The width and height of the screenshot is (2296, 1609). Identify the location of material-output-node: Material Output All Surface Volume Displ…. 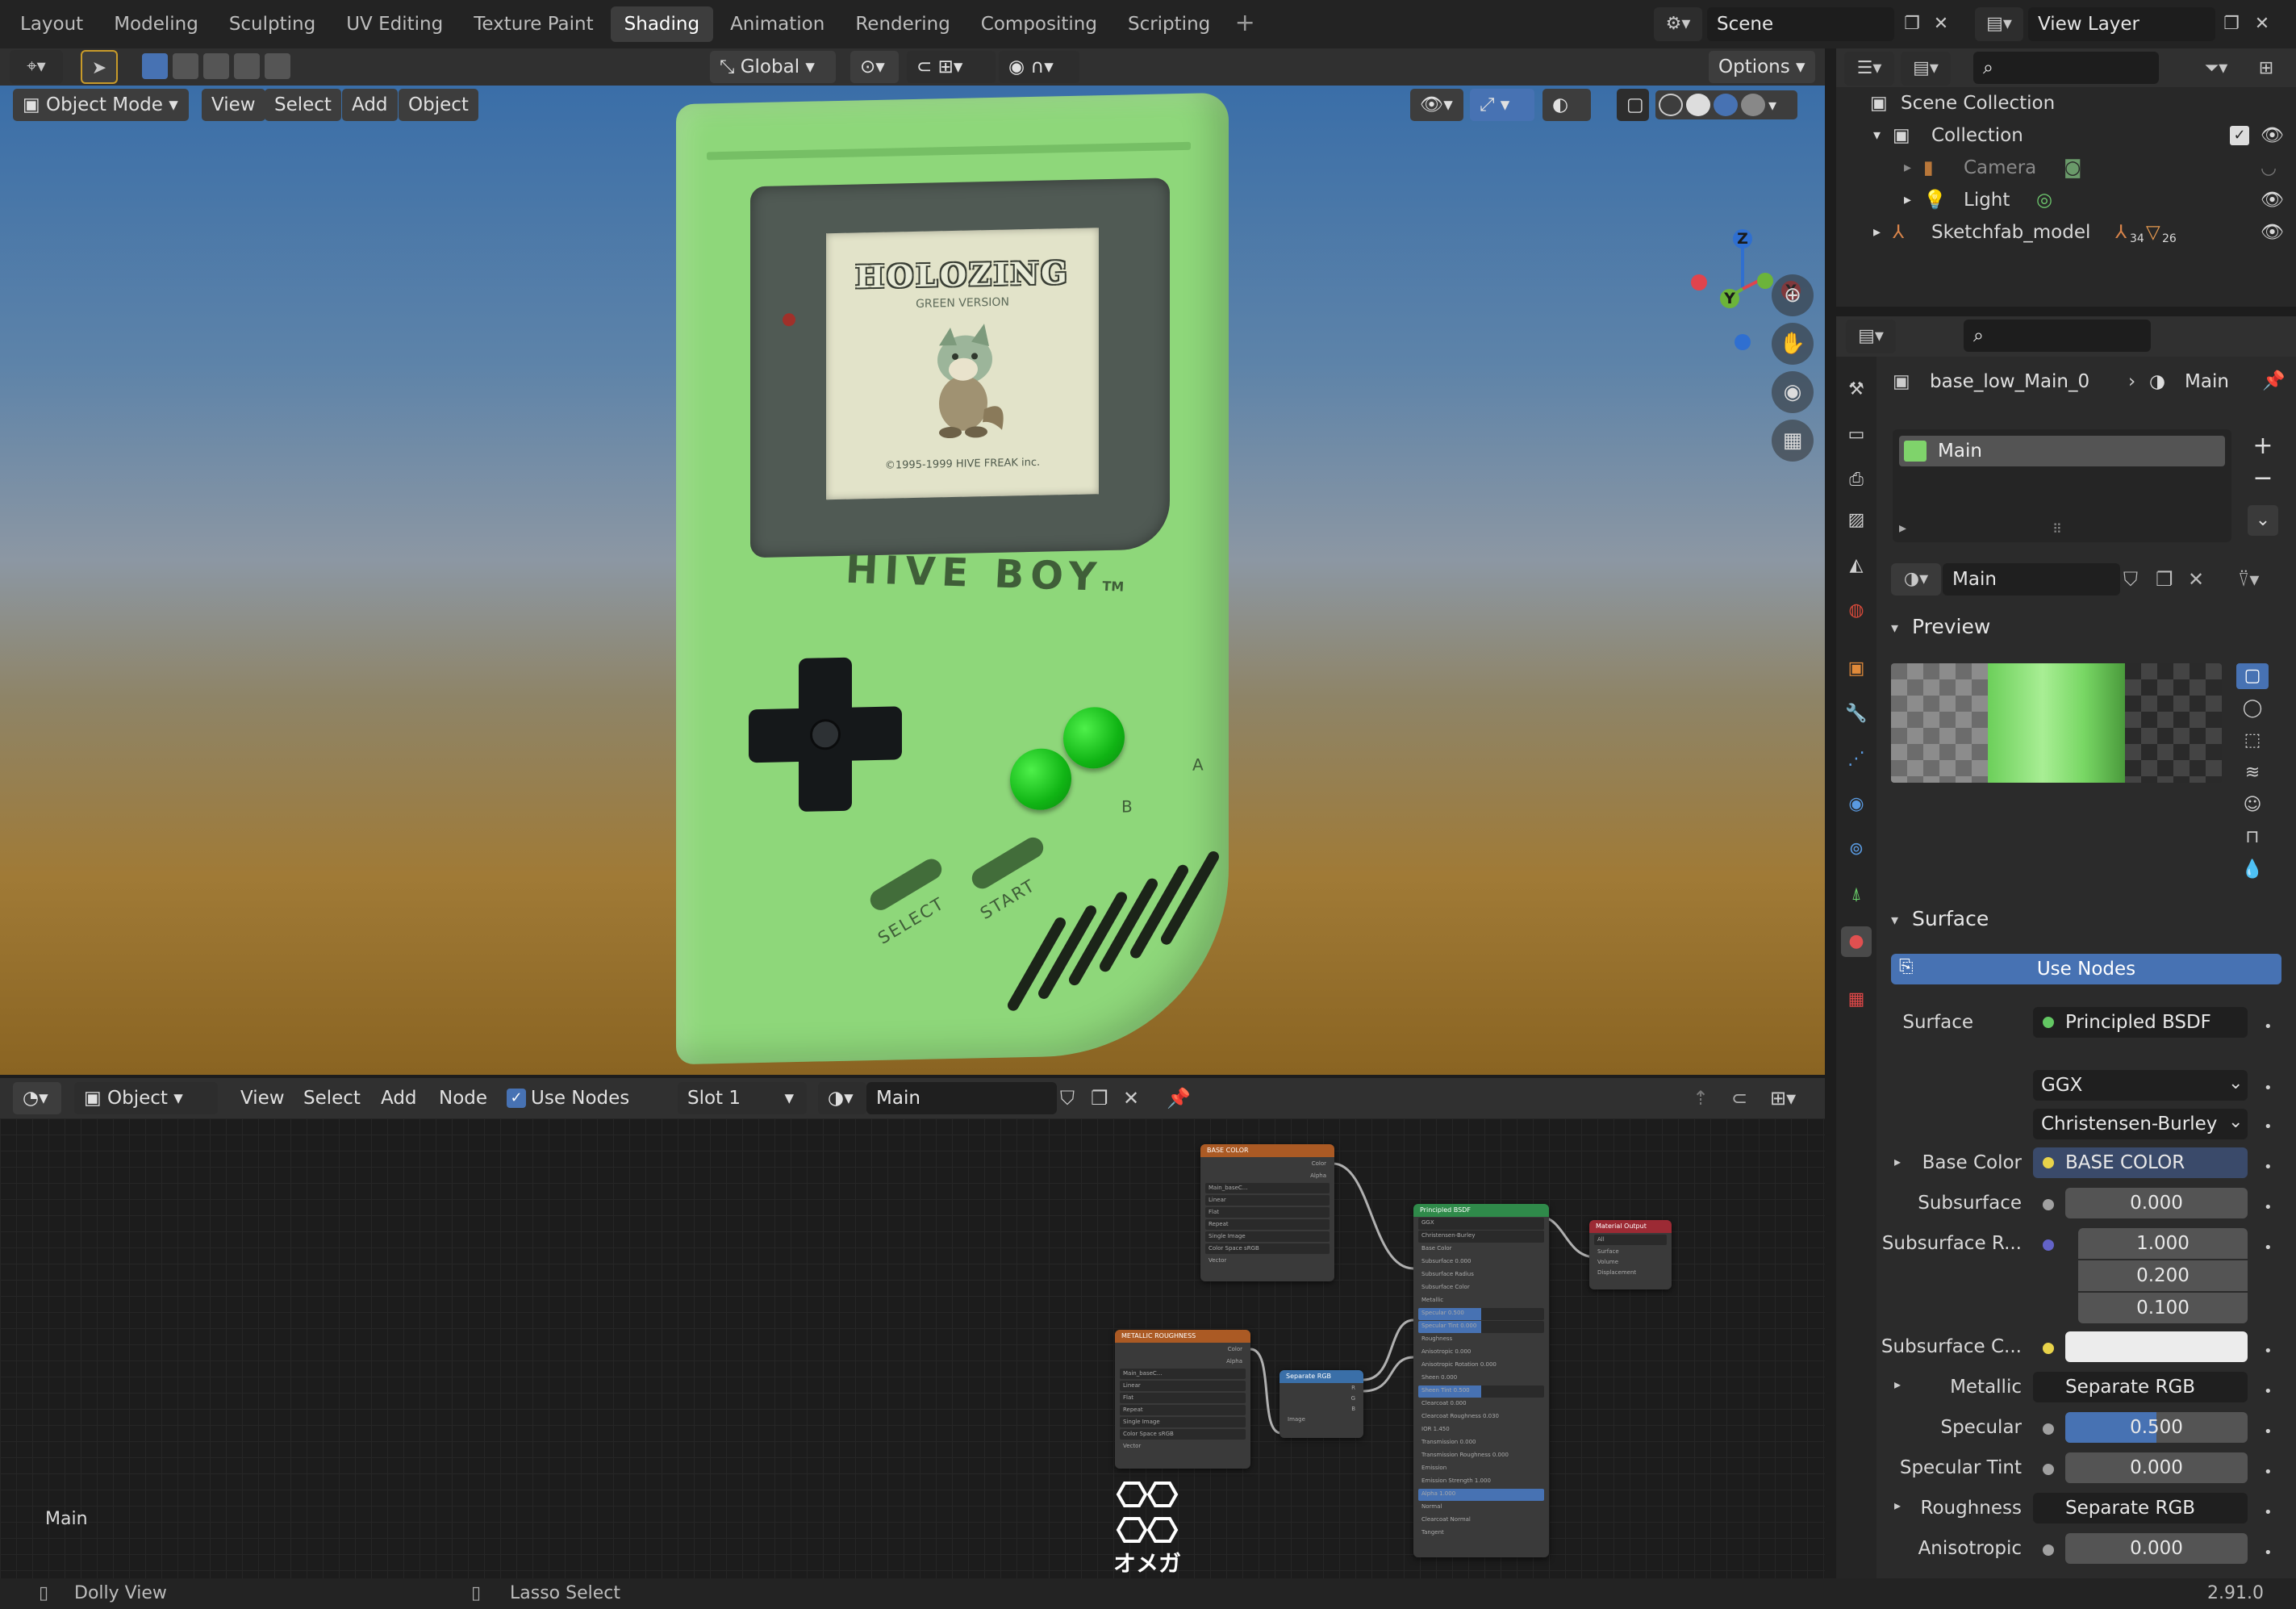
(1630, 1254).